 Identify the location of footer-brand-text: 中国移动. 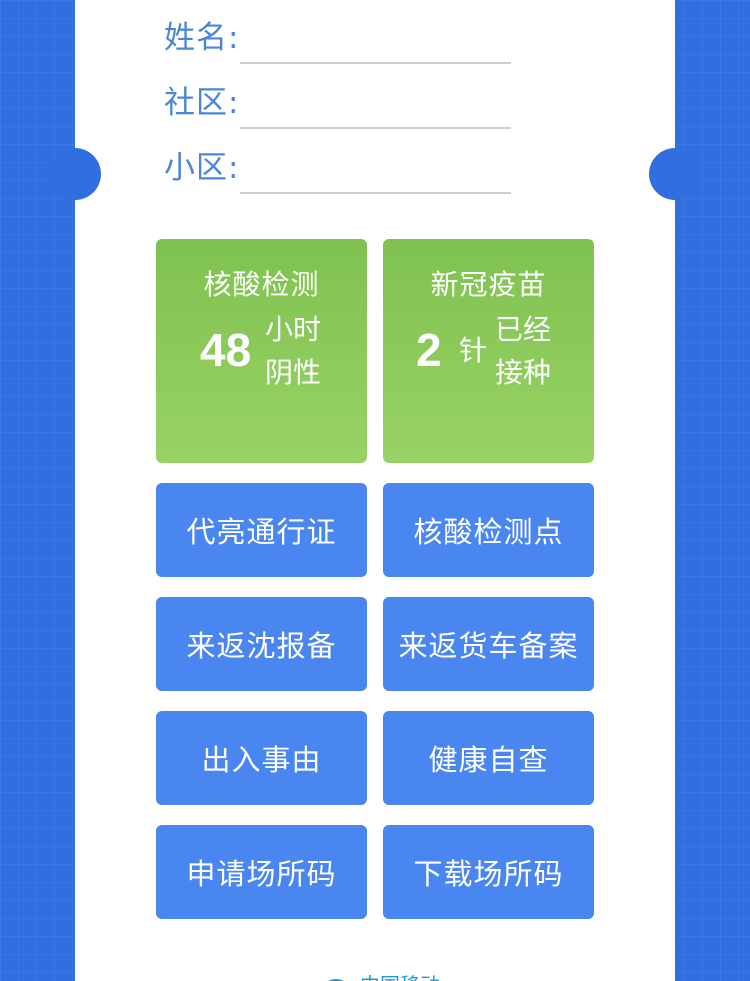
(400, 975).